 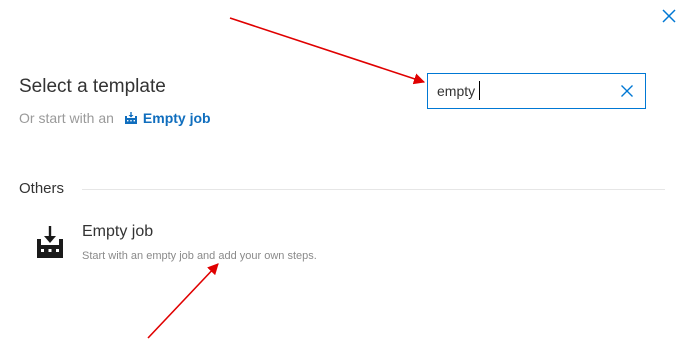 What do you see at coordinates (522, 91) in the screenshot?
I see `search-input` at bounding box center [522, 91].